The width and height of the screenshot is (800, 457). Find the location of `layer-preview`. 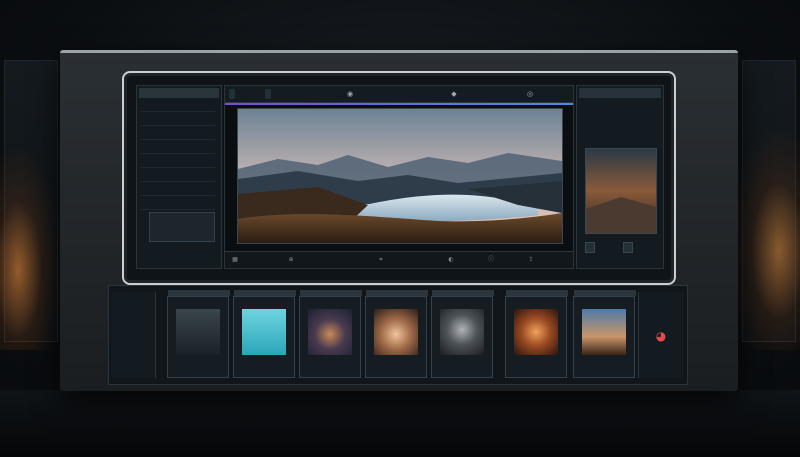

layer-preview is located at coordinates (621, 191).